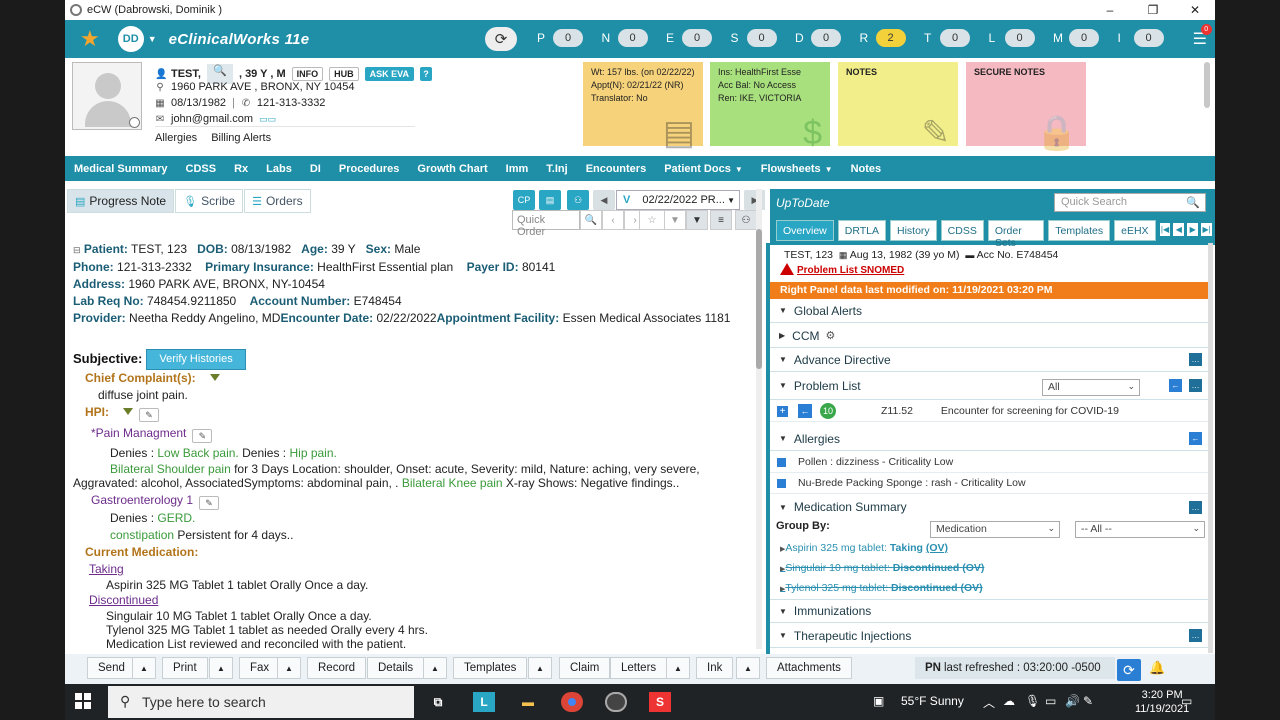 This screenshot has height=720, width=1280. I want to click on network-icon: ▭, so click(1050, 701).